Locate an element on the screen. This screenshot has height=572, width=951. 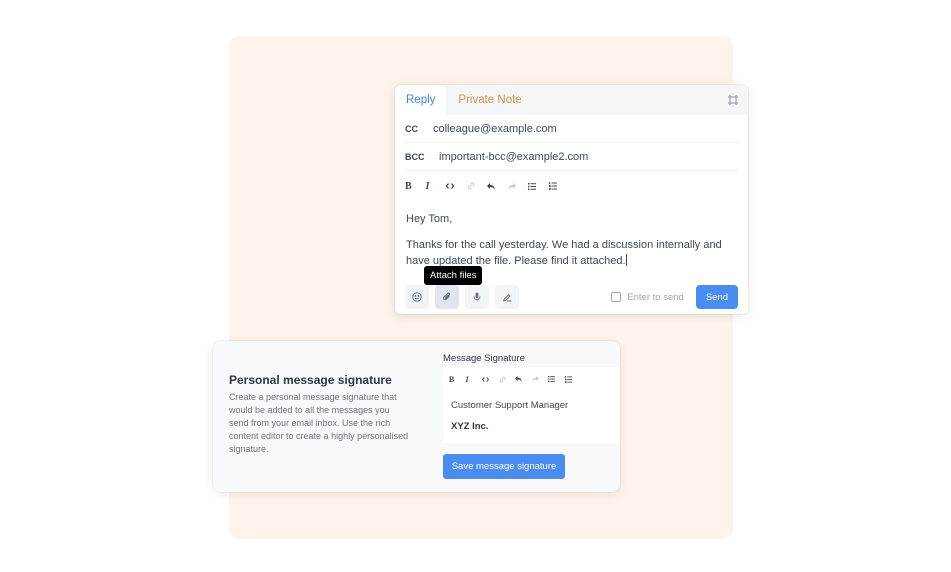
bcc-label: BCC is located at coordinates (415, 156).